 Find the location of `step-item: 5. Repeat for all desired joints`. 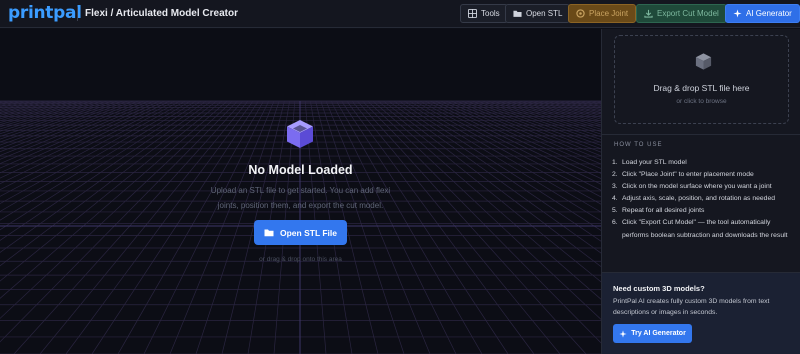

step-item: 5. Repeat for all desired joints is located at coordinates (658, 211).